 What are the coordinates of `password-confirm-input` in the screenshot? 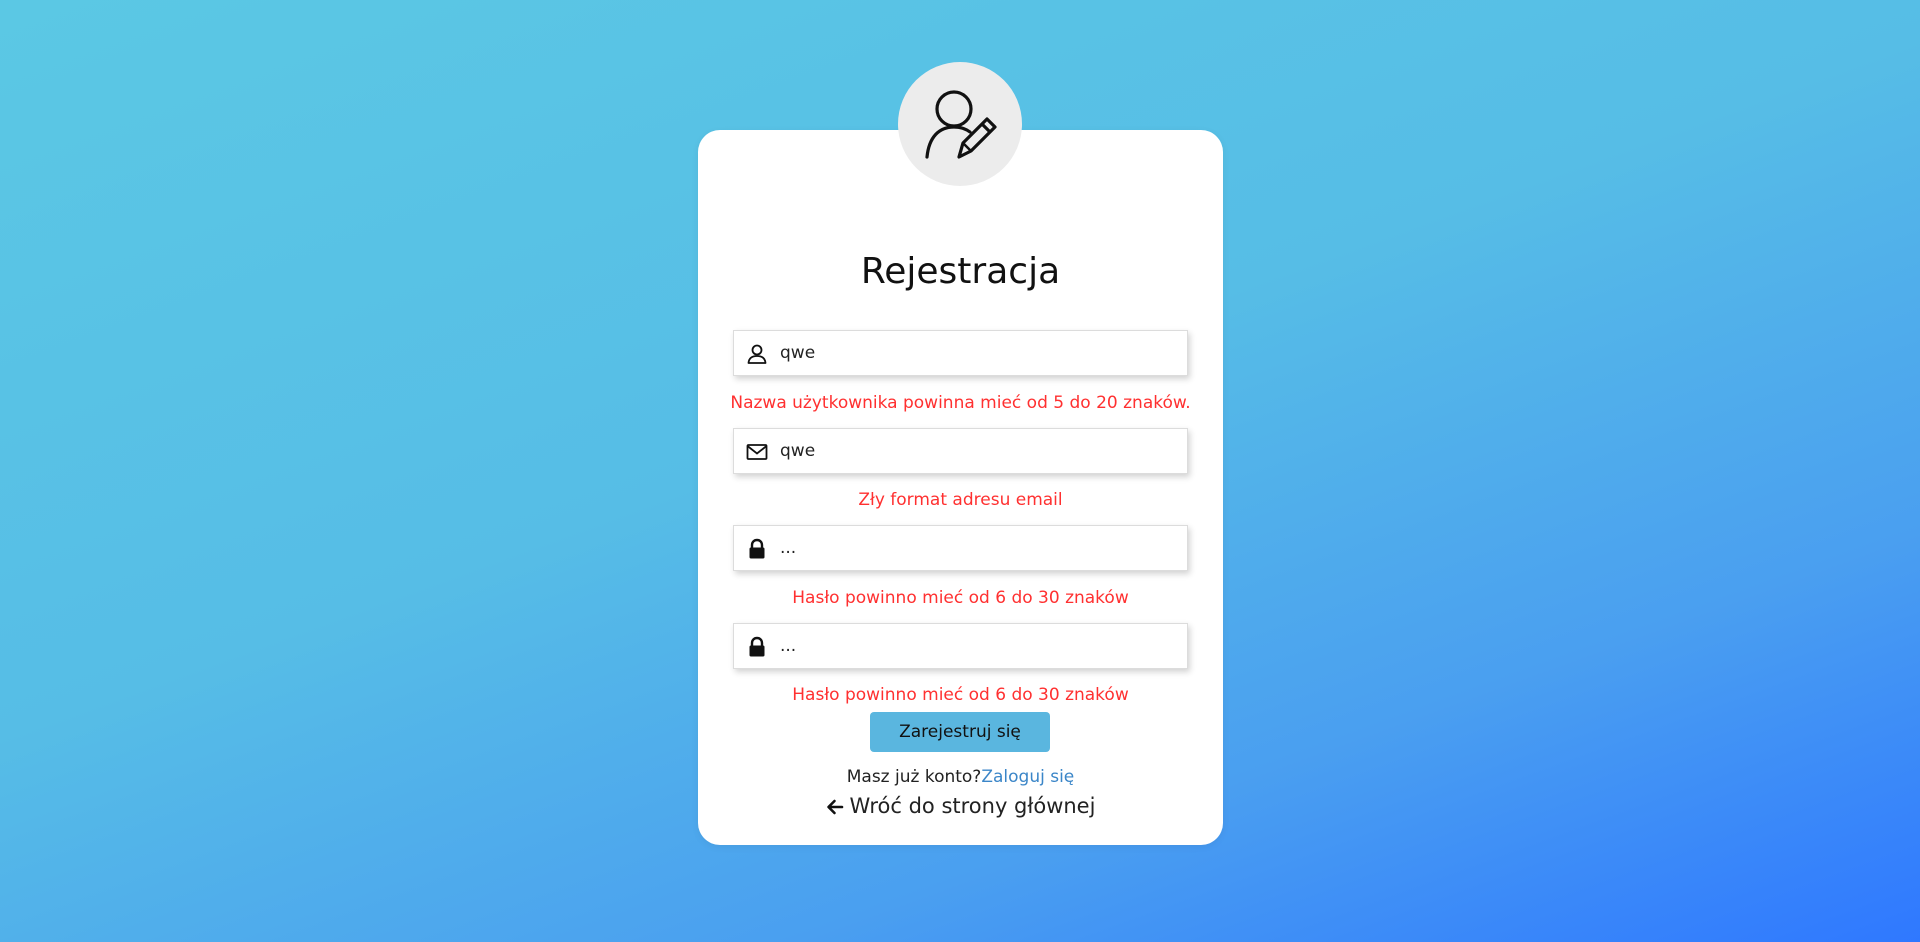 It's located at (977, 646).